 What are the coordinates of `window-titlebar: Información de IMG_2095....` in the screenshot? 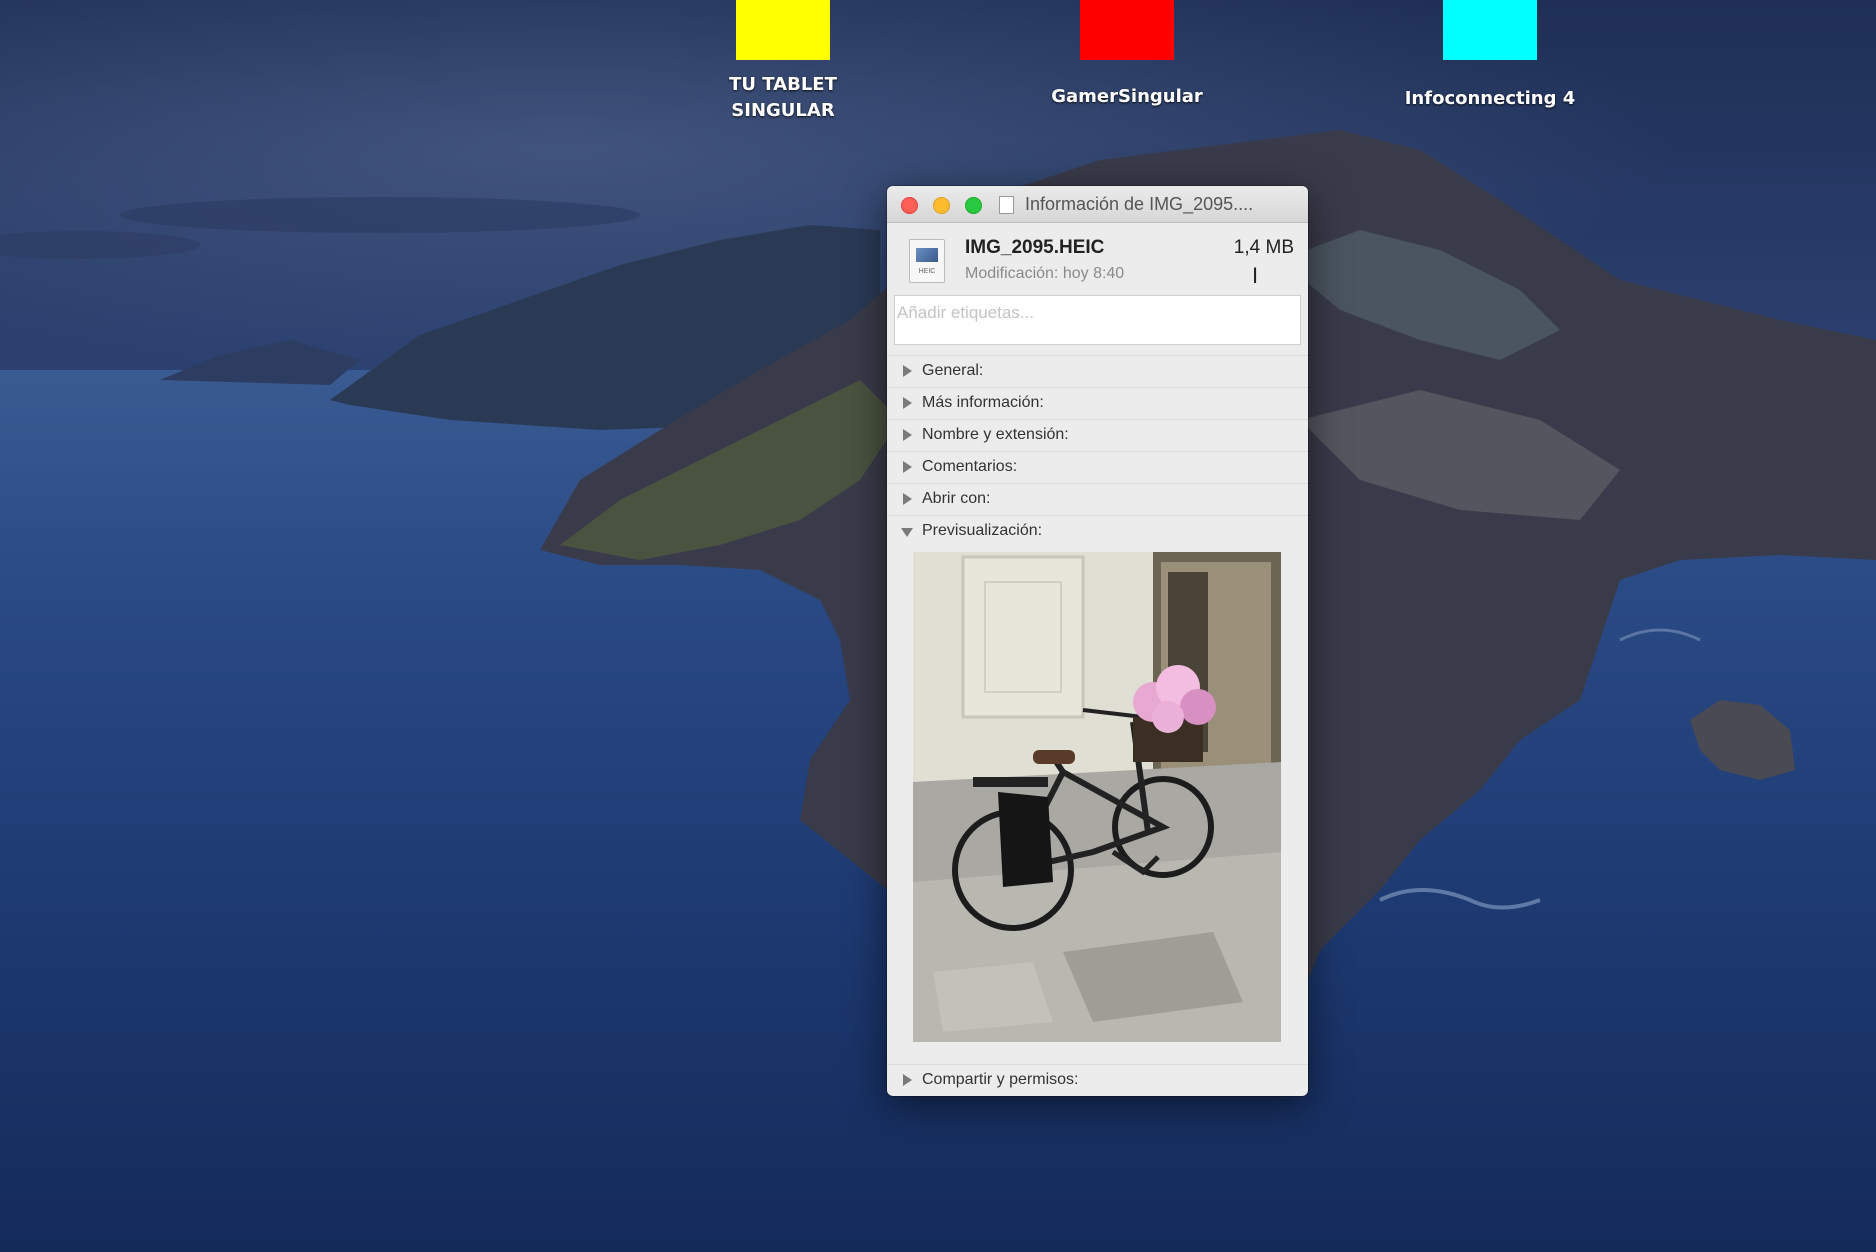 It's located at (1097, 204).